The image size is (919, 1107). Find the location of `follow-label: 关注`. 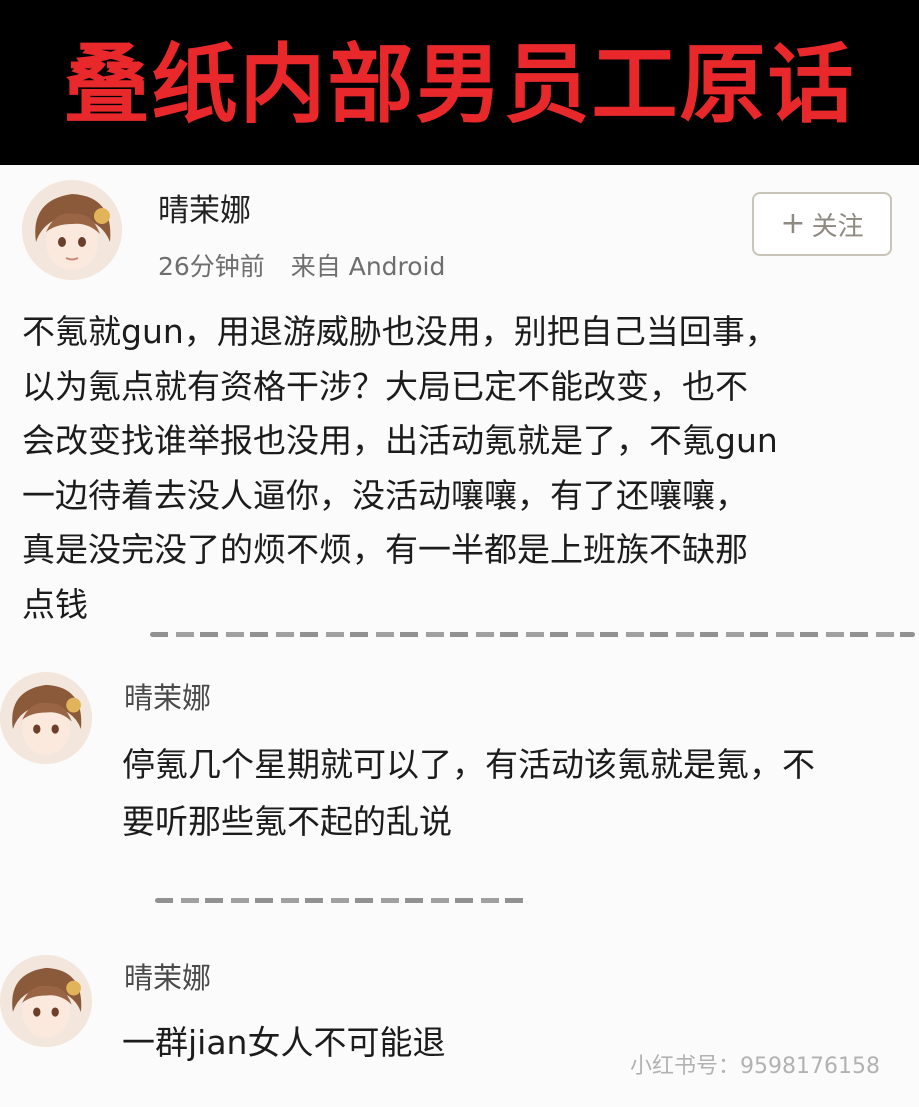

follow-label: 关注 is located at coordinates (837, 226).